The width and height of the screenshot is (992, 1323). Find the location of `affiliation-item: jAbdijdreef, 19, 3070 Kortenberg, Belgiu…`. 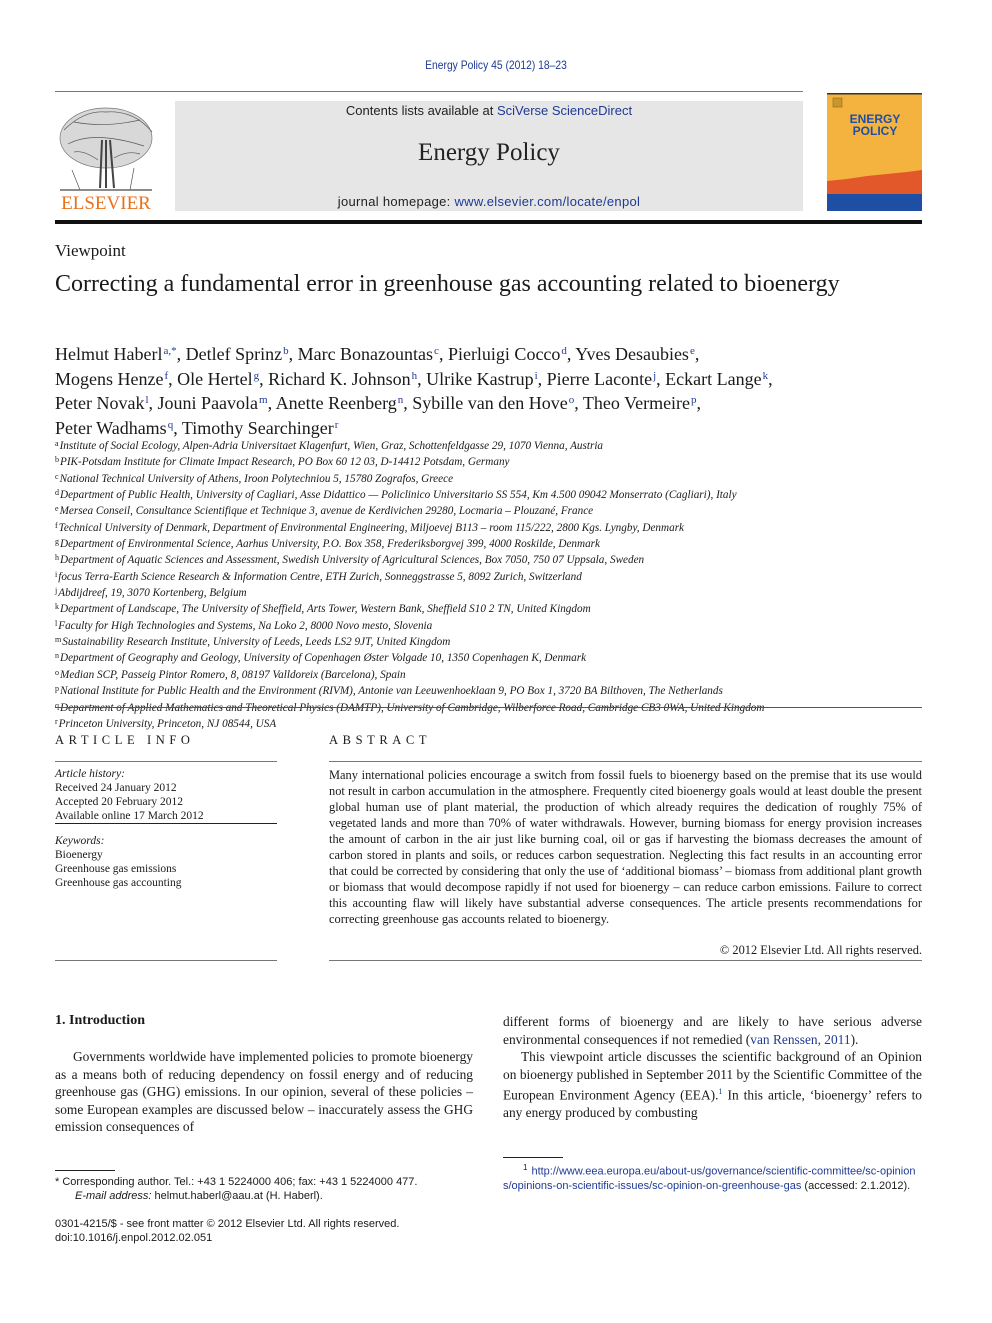

affiliation-item: jAbdijdreef, 19, 3070 Kortenberg, Belgiu… is located at coordinates (495, 592).